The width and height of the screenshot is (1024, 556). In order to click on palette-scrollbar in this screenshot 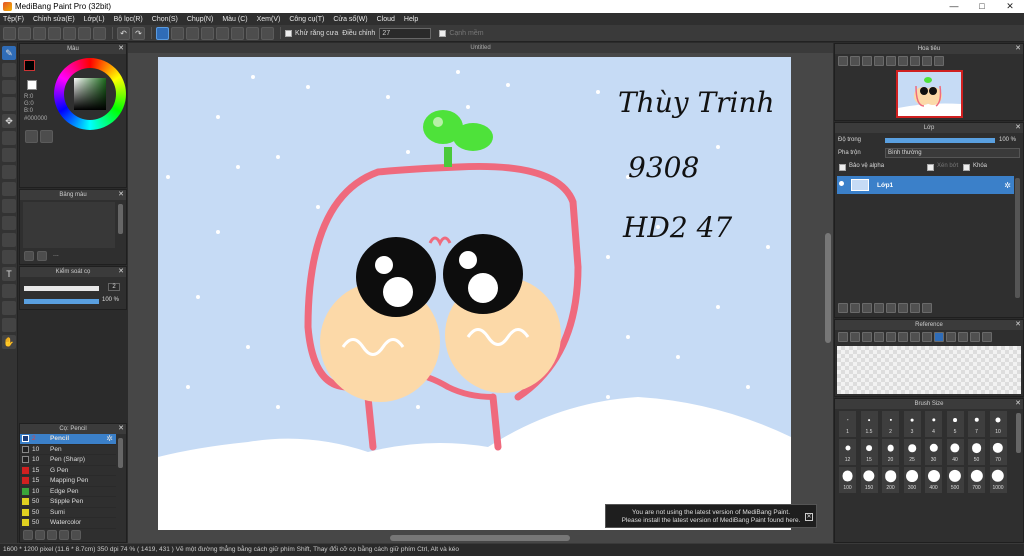, I will do `click(120, 219)`.